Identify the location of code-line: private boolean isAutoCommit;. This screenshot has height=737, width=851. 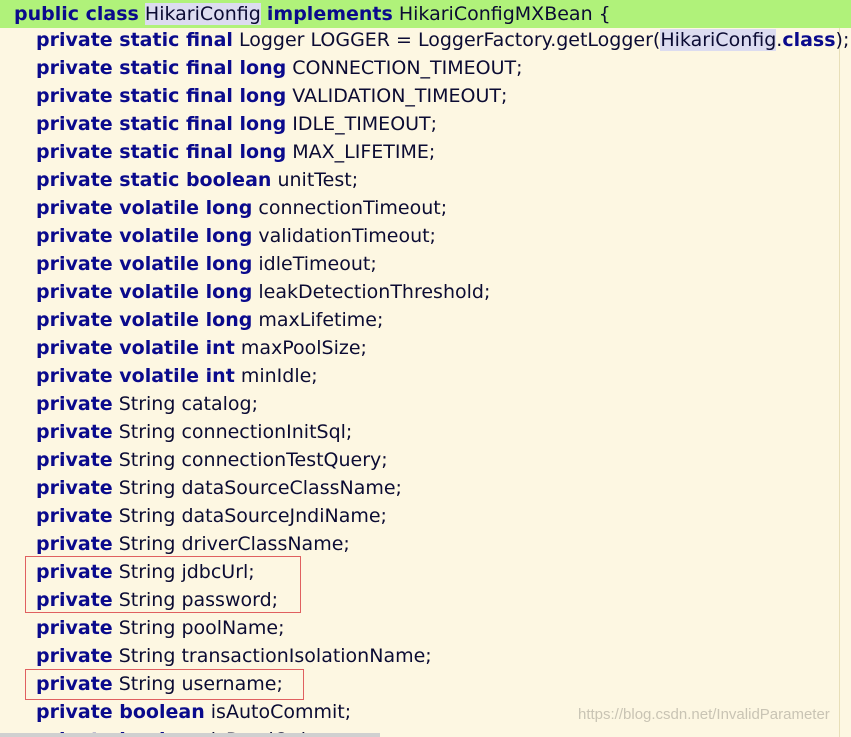
(193, 712).